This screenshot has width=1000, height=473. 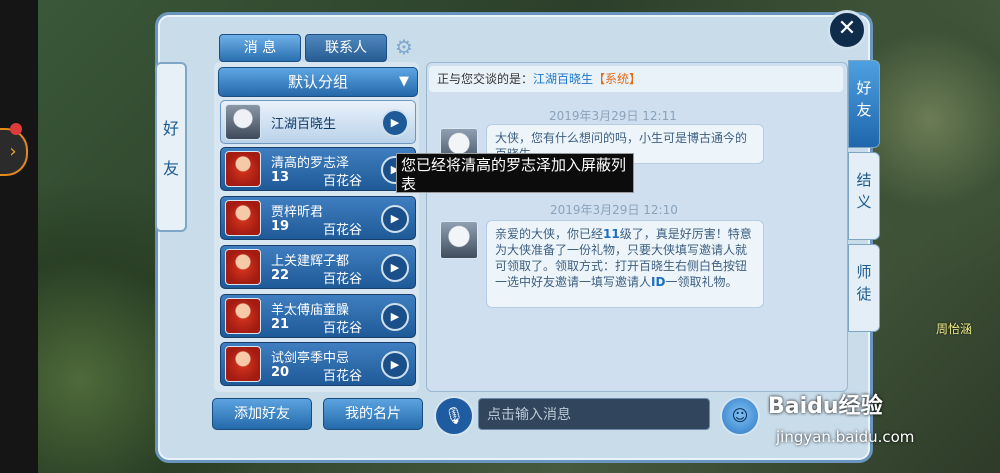 What do you see at coordinates (825, 406) in the screenshot?
I see `watermark-brand: Baidu经验` at bounding box center [825, 406].